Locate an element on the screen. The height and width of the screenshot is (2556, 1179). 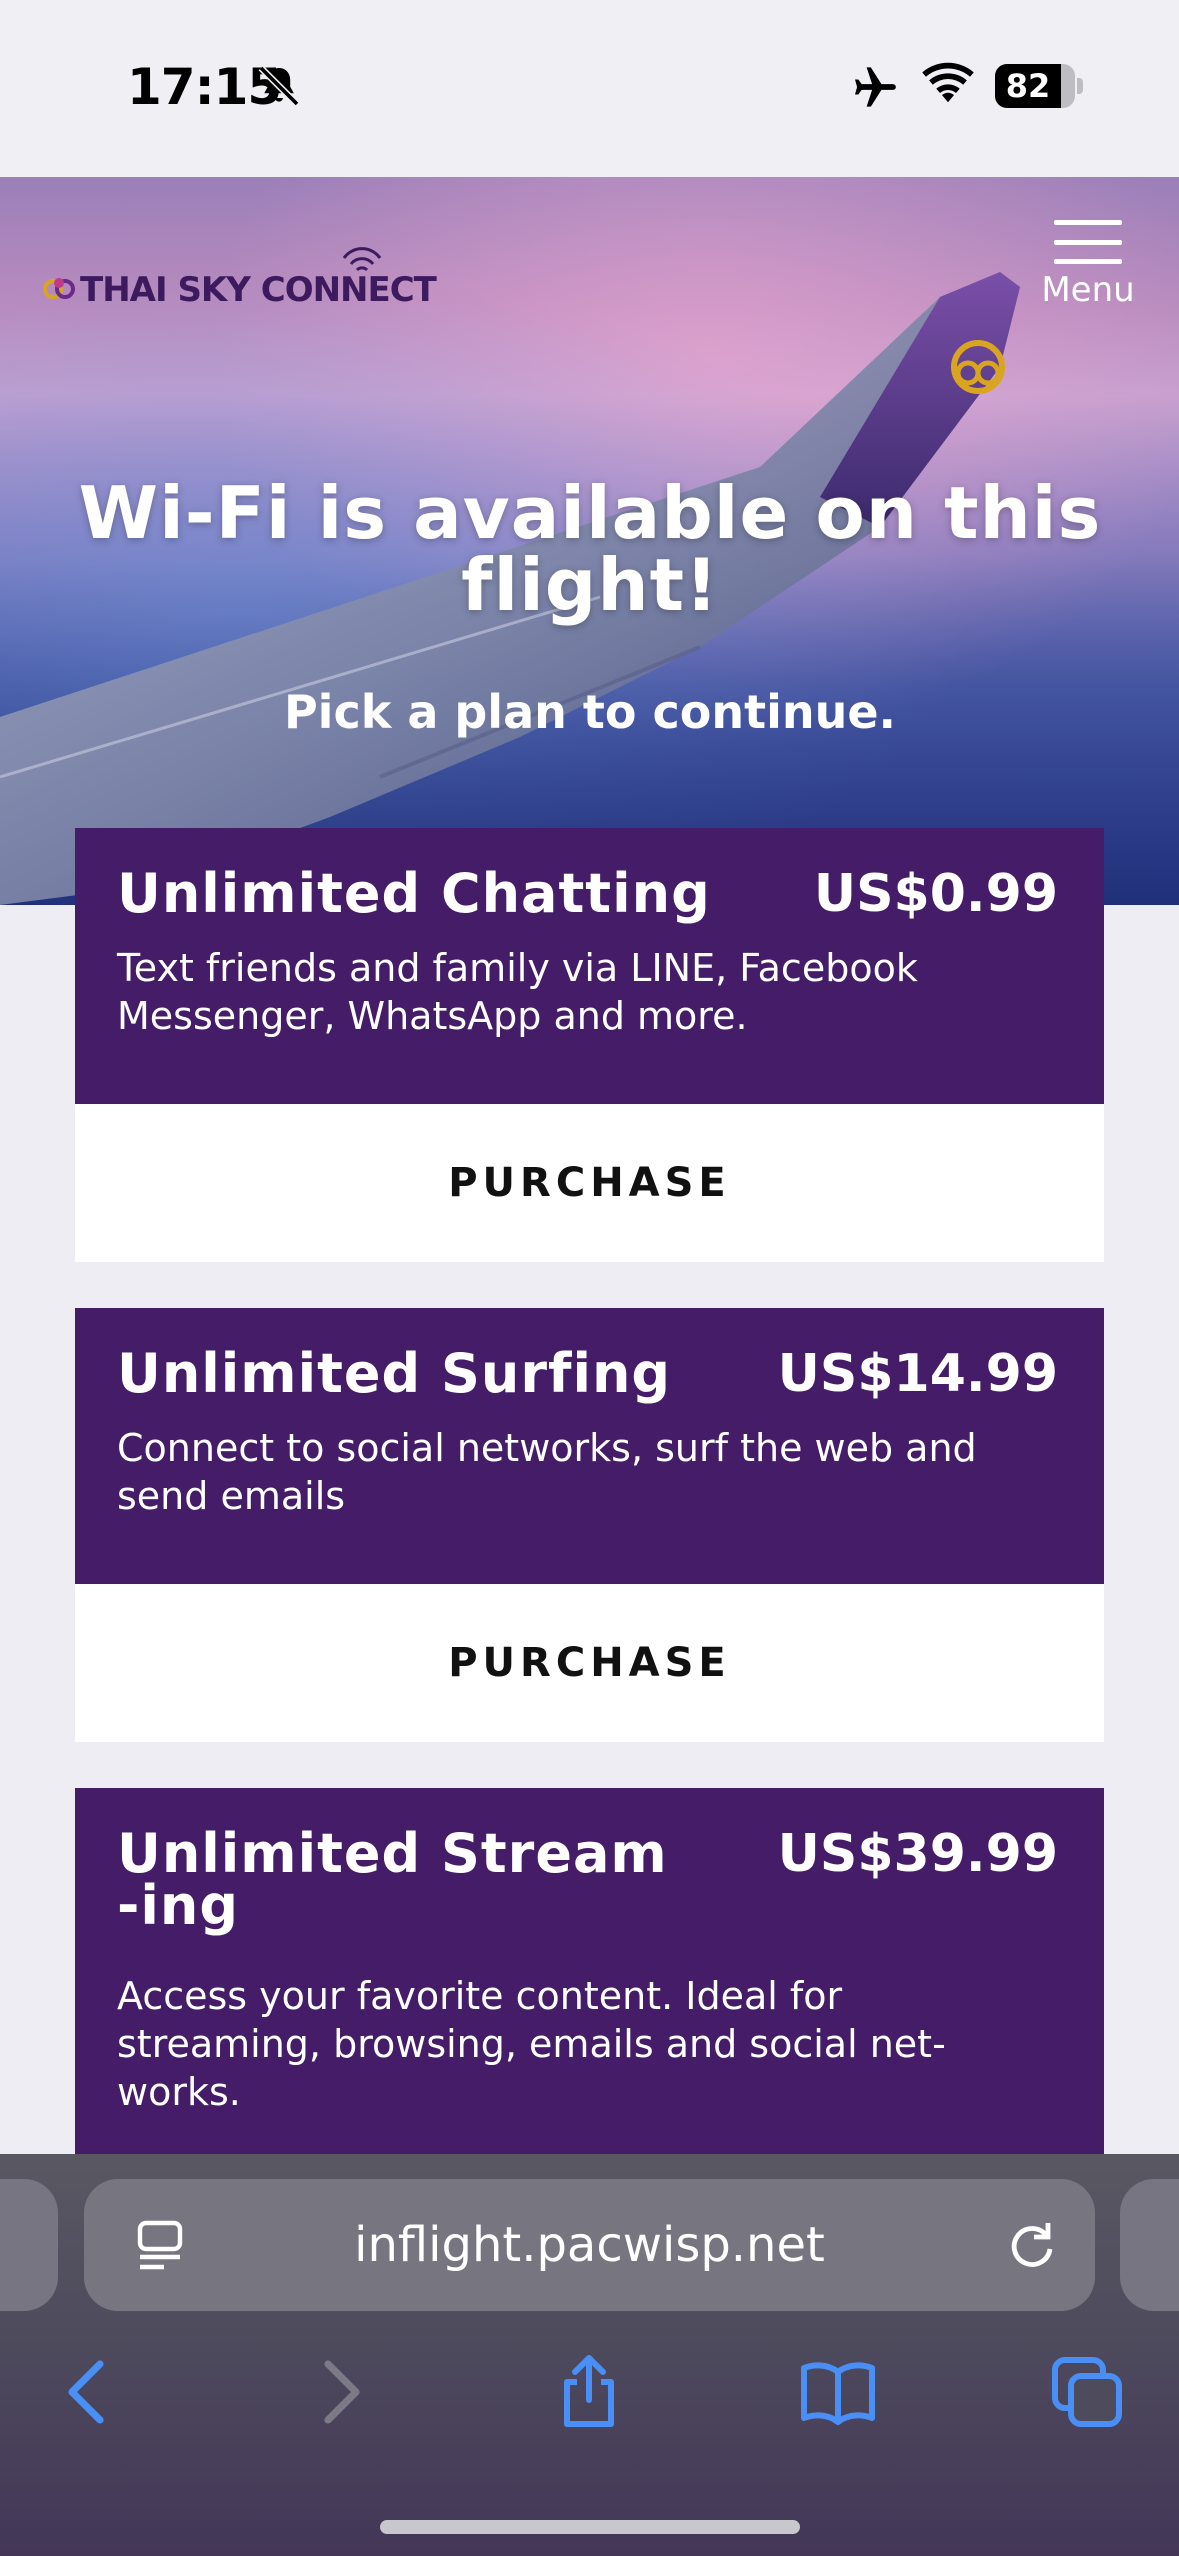
battery-level: 82 is located at coordinates (1028, 86).